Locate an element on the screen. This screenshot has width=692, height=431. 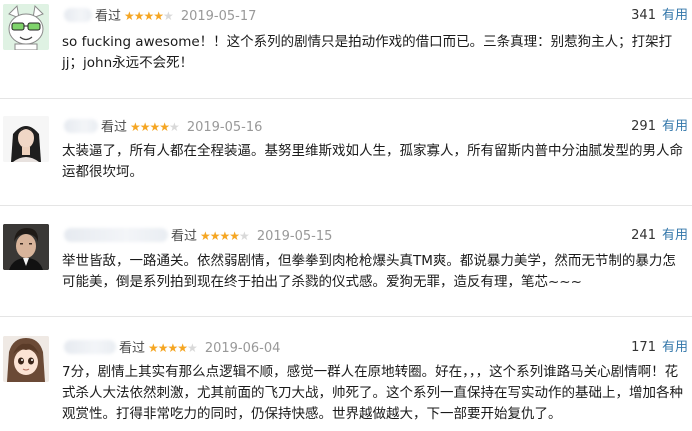
review-date: 2019-05-15 is located at coordinates (294, 236).